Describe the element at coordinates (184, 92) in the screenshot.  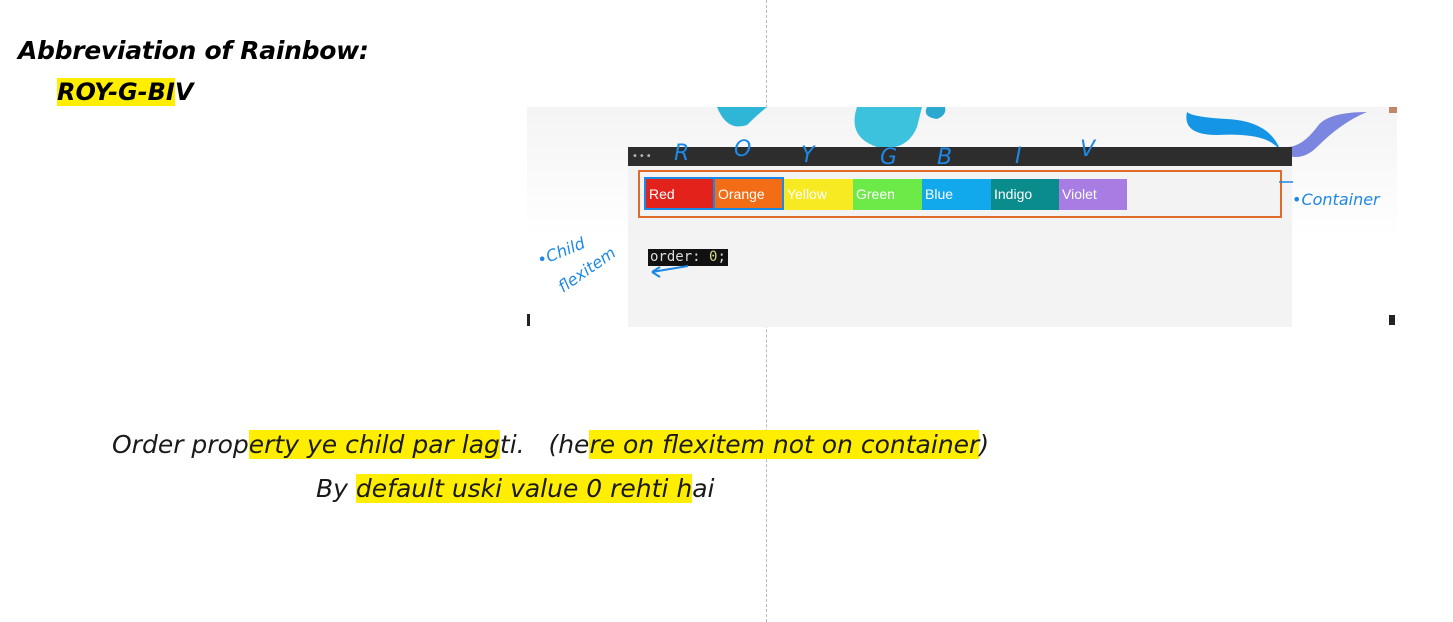
I see `abbreviation-rest: V` at that location.